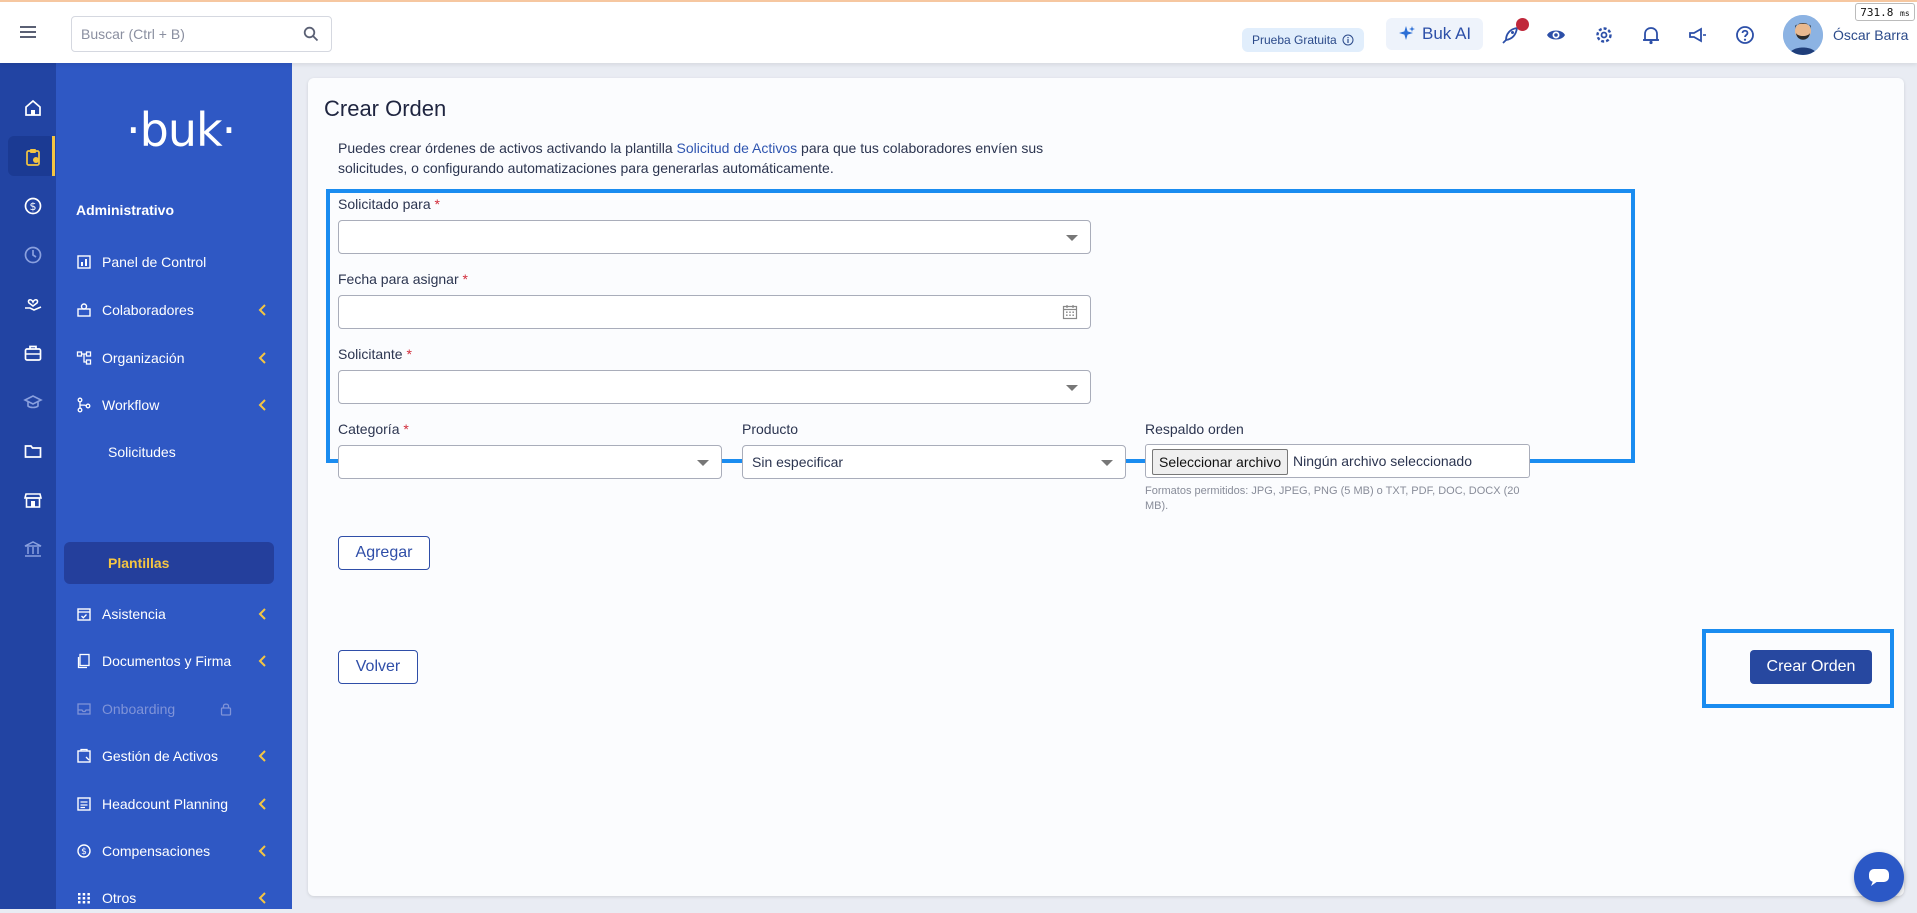 The image size is (1917, 913). What do you see at coordinates (737, 148) in the screenshot?
I see `solicitud-activos-link: Solicitud de Activos` at bounding box center [737, 148].